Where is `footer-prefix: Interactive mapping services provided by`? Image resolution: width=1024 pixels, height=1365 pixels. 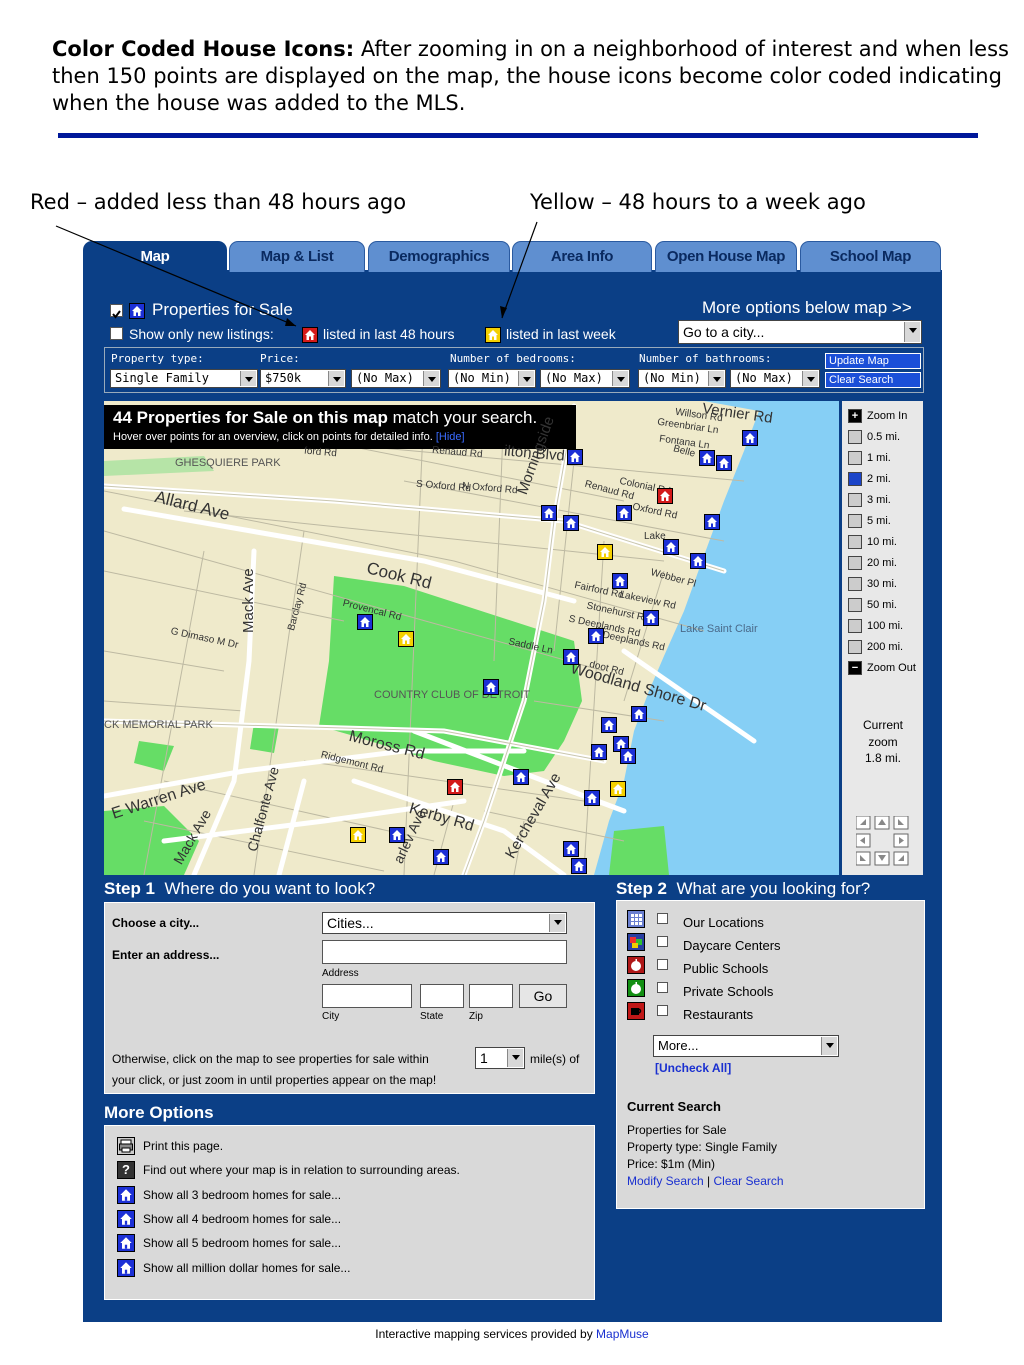
footer-prefix: Interactive mapping services provided by is located at coordinates (486, 1334).